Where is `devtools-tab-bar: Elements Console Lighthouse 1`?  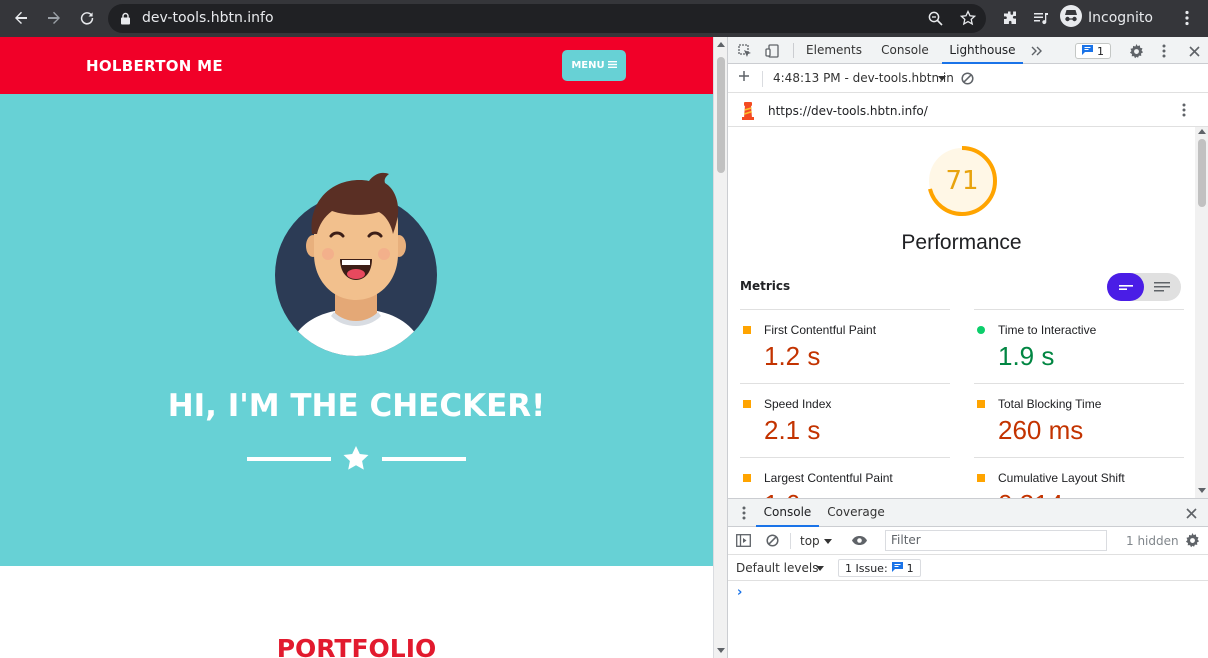
devtools-tab-bar: Elements Console Lighthouse 1 is located at coordinates (968, 50).